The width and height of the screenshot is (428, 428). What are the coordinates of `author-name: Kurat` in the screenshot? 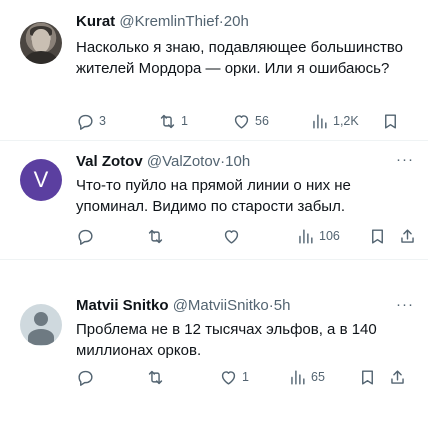 It's located at (95, 21).